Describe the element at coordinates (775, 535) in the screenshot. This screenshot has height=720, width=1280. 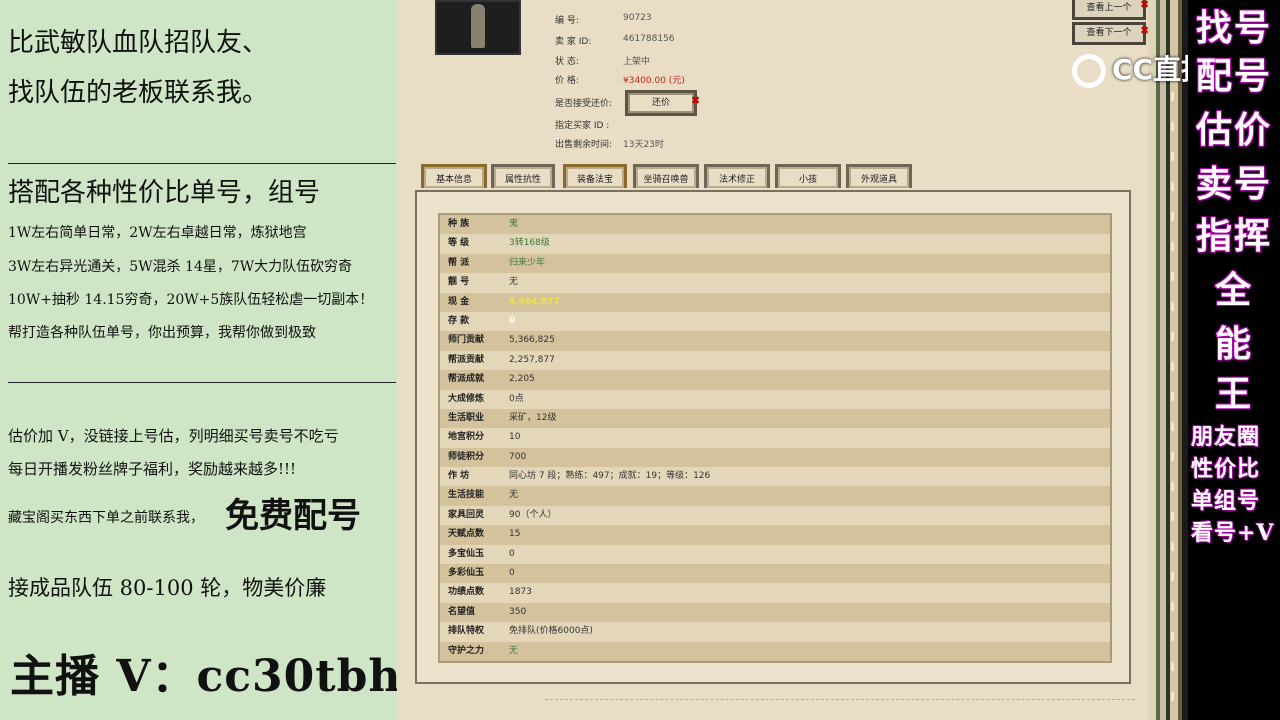
I see `detail-row: 天赋点数 15` at that location.